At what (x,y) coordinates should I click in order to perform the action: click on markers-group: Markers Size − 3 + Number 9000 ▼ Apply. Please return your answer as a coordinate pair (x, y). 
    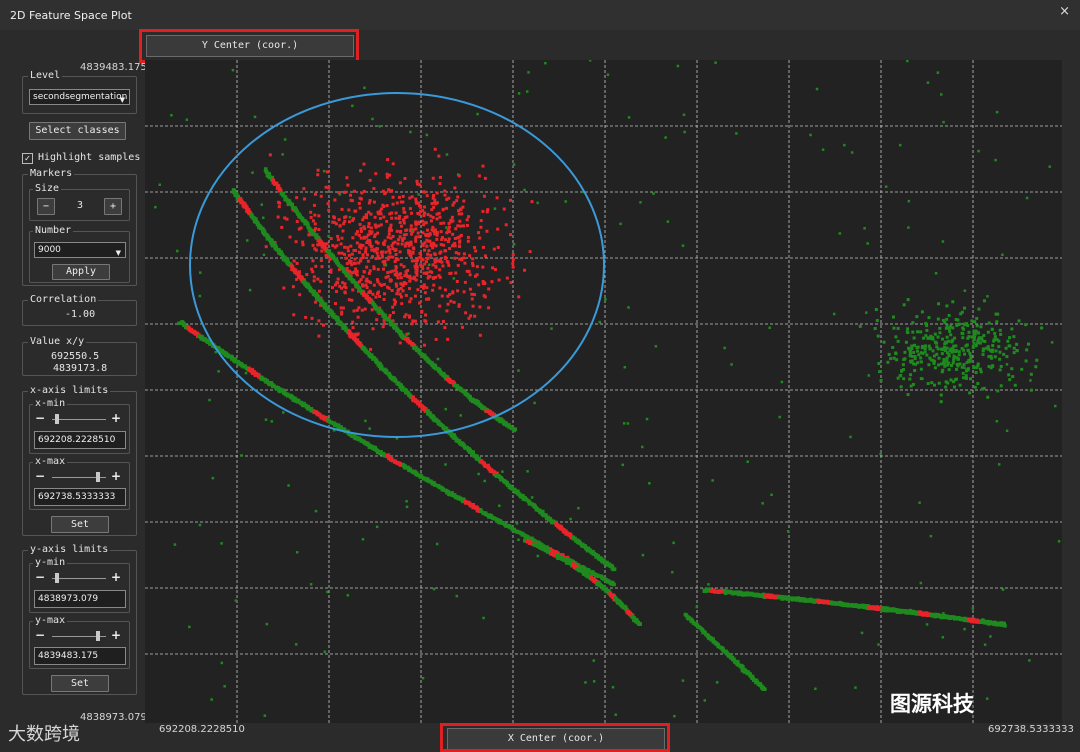
    Looking at the image, I should click on (79, 226).